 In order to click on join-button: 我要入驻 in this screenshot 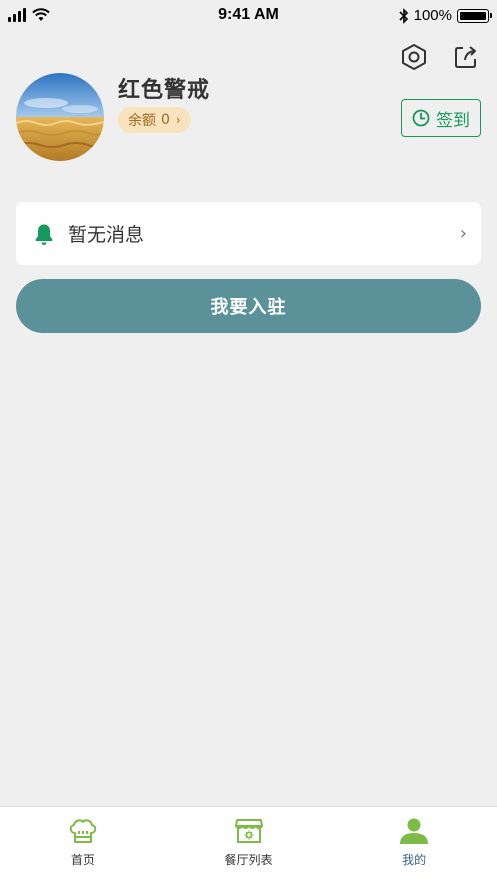, I will do `click(248, 306)`.